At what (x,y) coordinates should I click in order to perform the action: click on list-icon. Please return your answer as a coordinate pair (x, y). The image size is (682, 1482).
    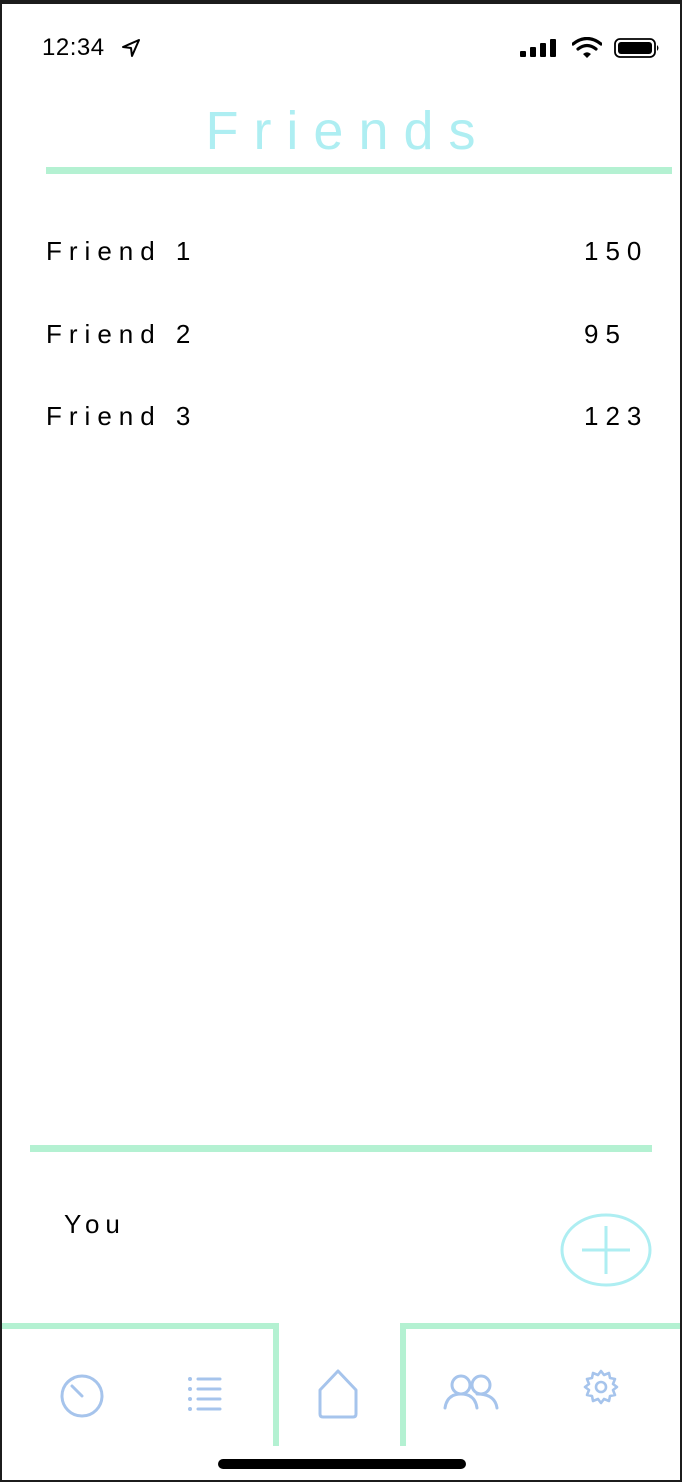
    Looking at the image, I should click on (204, 1394).